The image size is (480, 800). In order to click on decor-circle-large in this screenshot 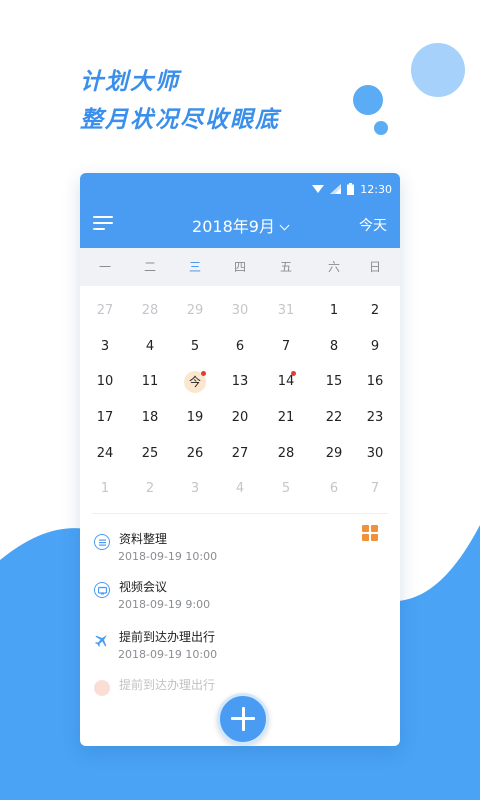, I will do `click(438, 70)`.